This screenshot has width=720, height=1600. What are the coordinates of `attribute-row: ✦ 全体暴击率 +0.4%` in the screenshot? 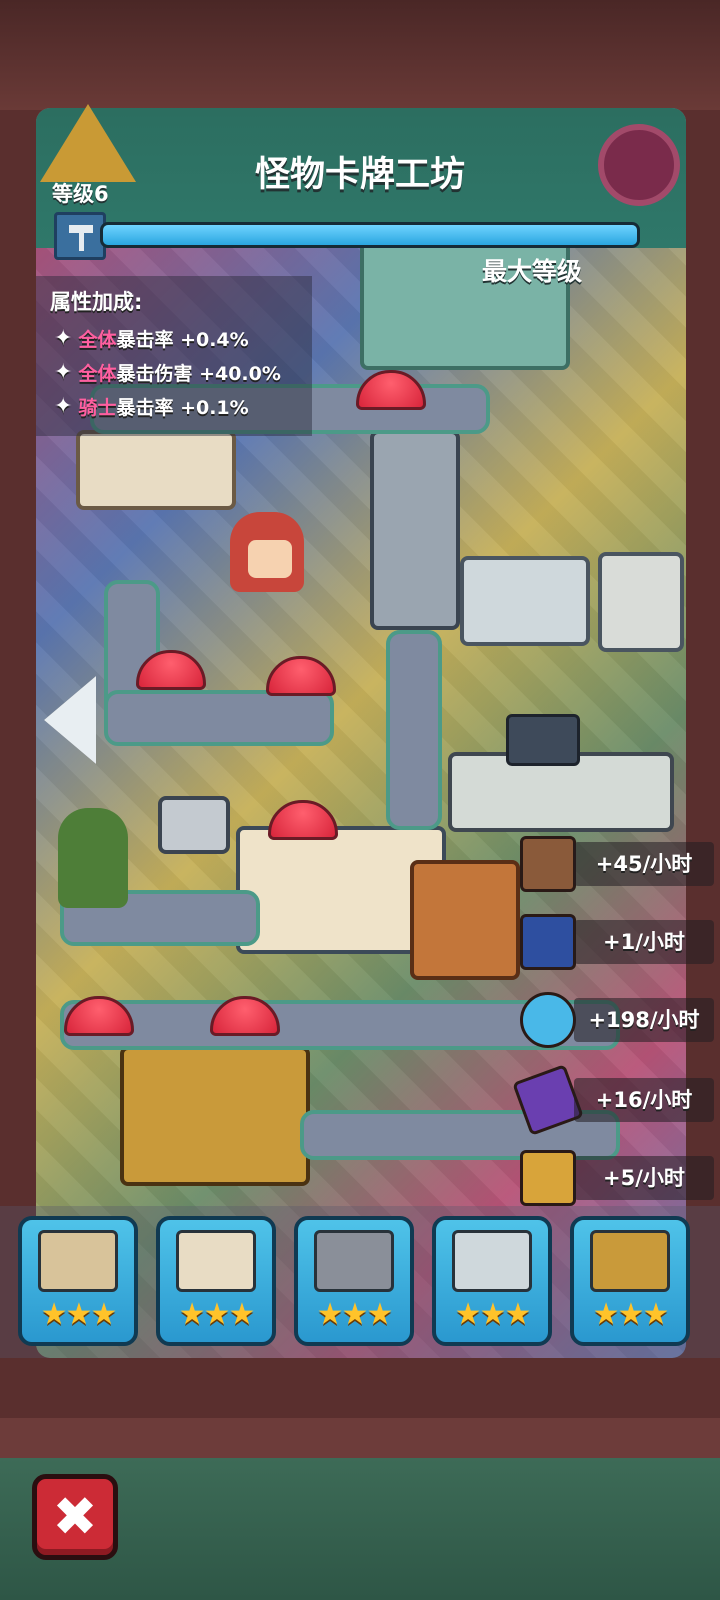 It's located at (151, 338).